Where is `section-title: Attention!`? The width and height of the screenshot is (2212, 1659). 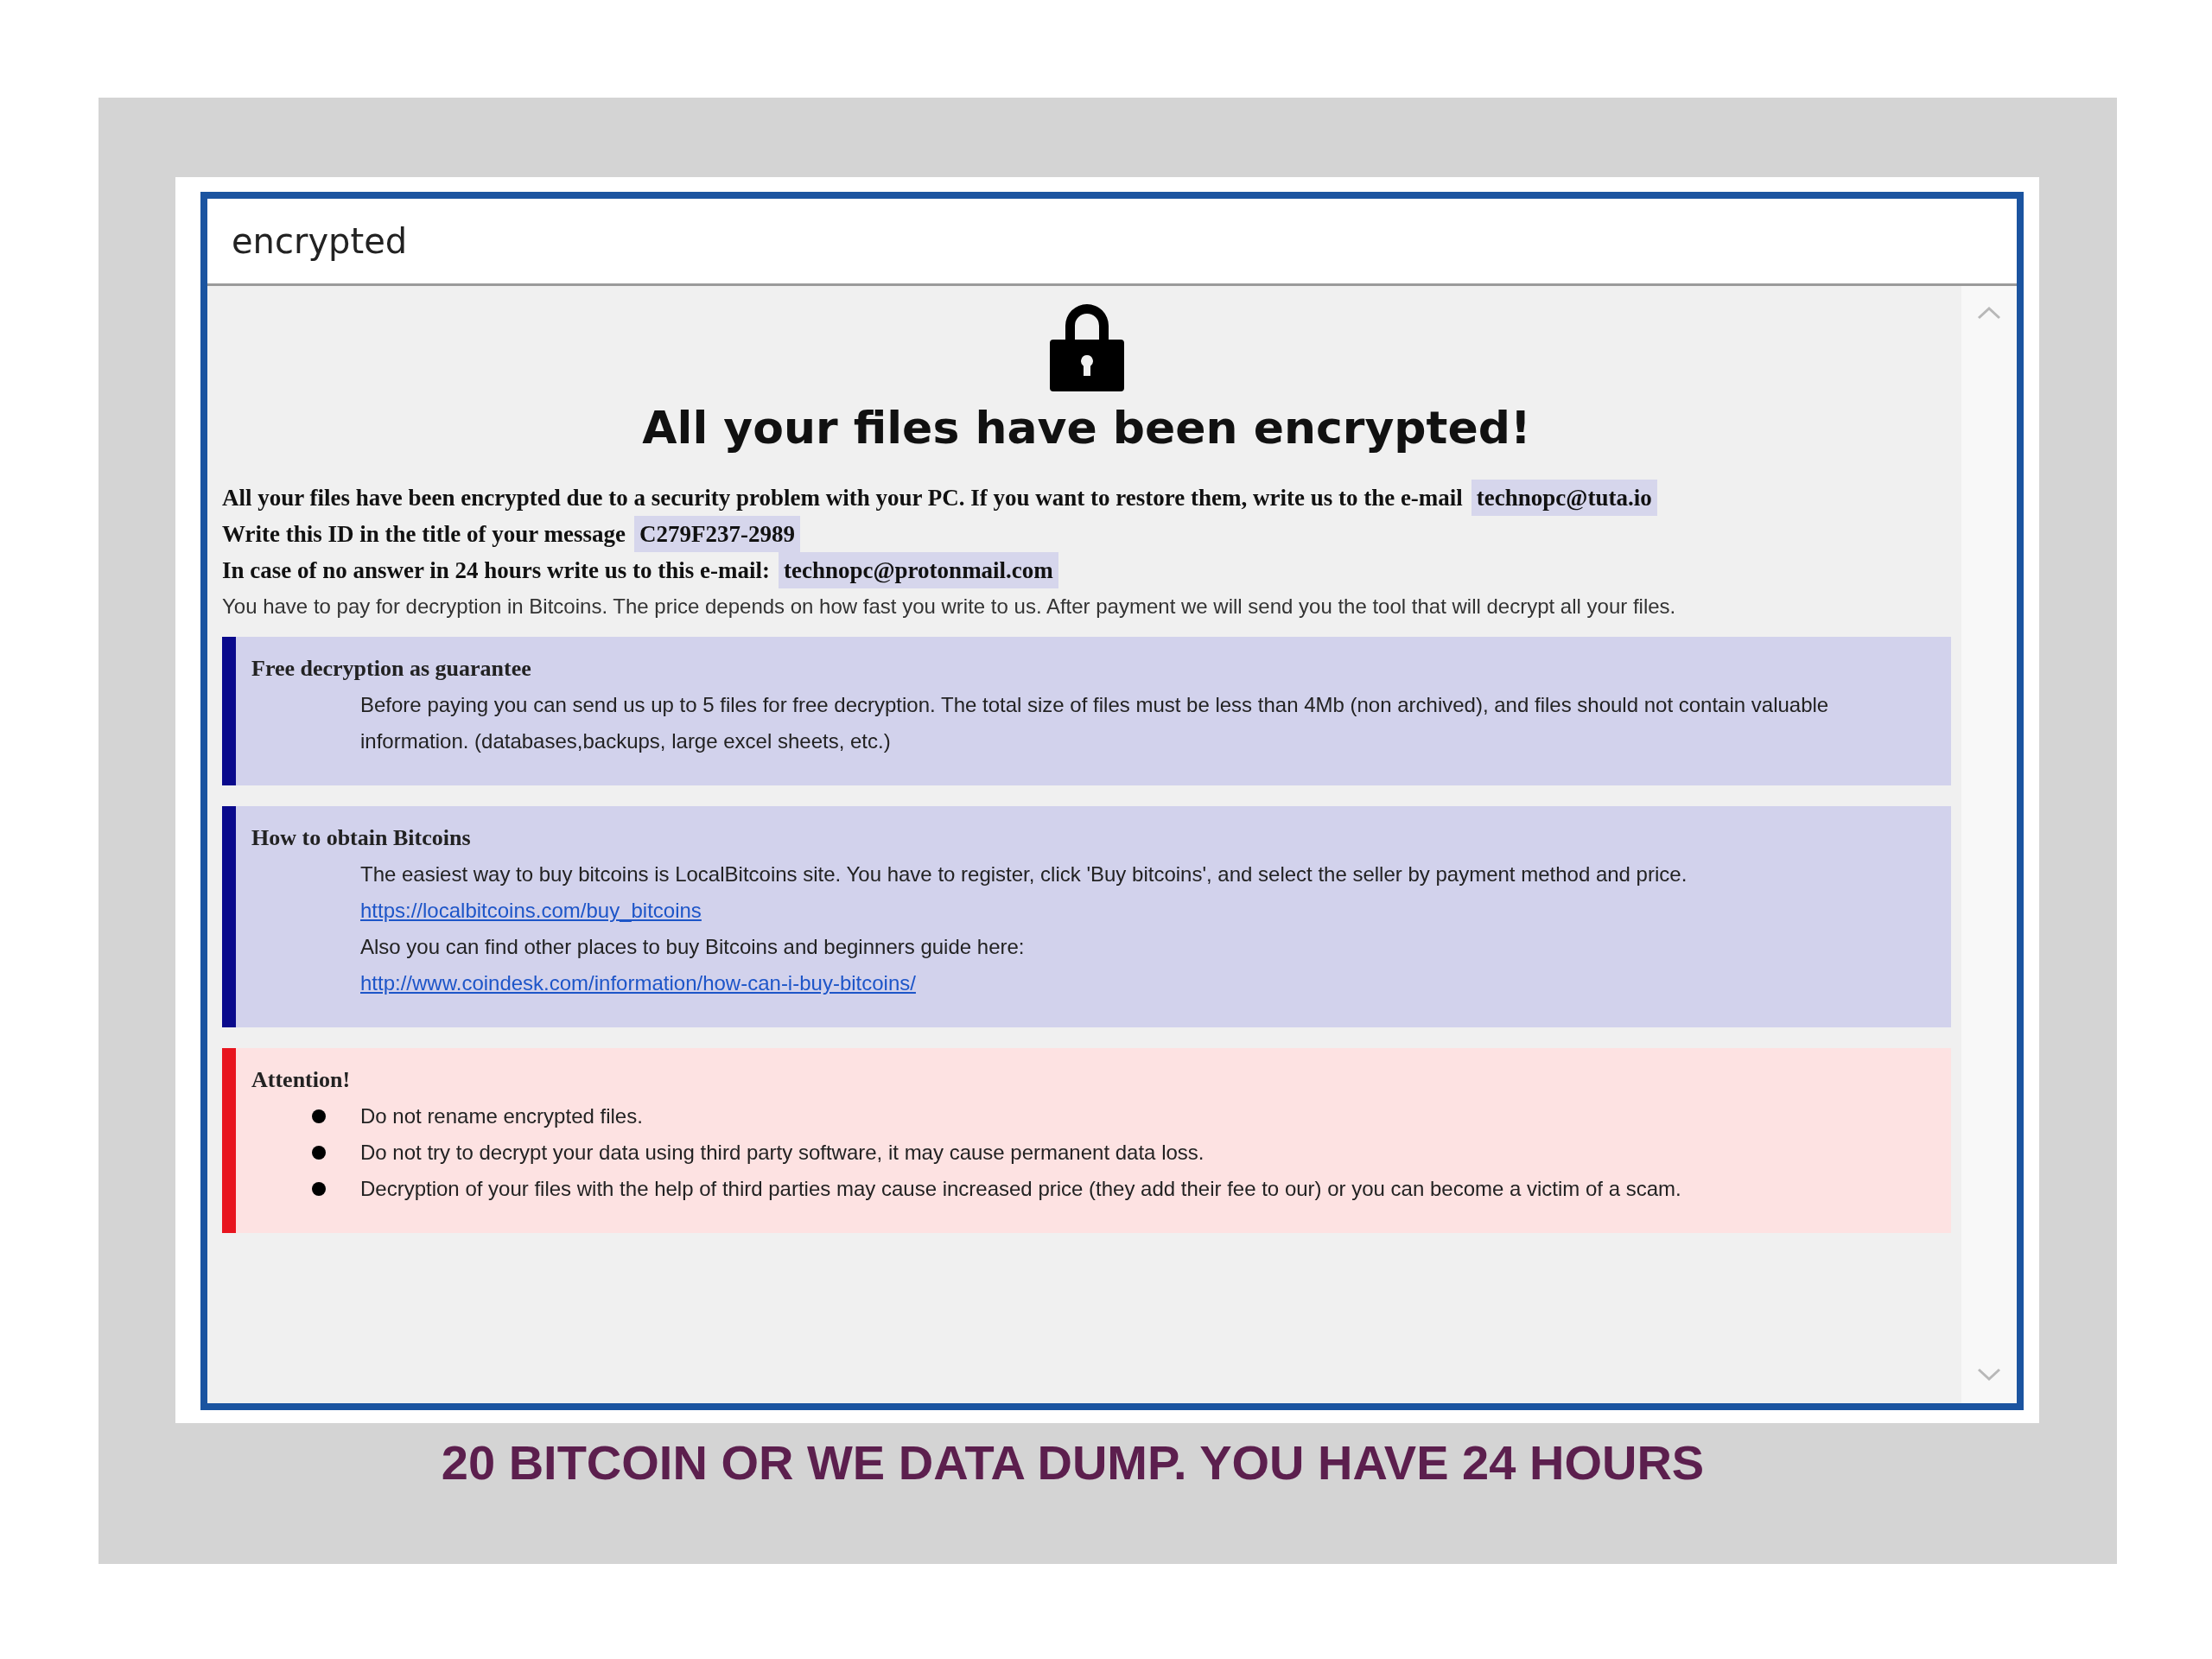
section-title: Attention! is located at coordinates (301, 1080).